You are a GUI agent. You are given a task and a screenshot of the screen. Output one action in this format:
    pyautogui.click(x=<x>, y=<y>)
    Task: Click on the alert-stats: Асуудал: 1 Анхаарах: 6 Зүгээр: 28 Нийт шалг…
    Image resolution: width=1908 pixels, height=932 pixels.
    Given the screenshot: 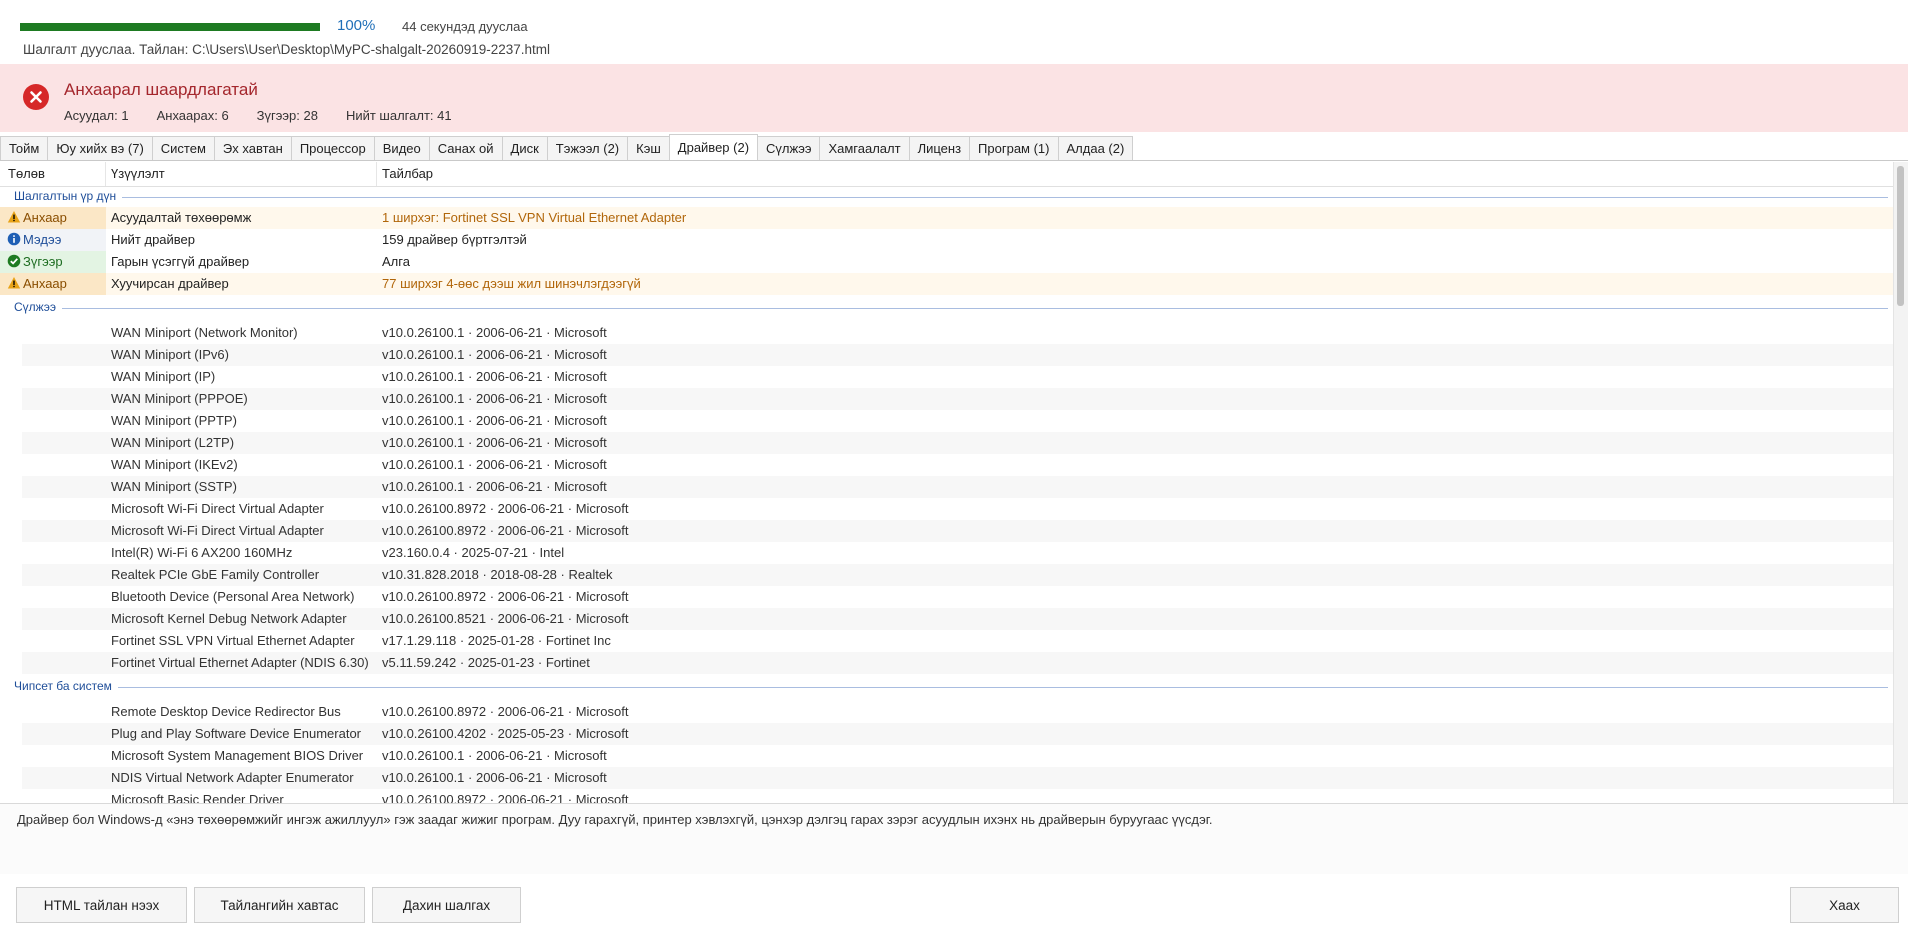 What is the action you would take?
    pyautogui.click(x=272, y=115)
    